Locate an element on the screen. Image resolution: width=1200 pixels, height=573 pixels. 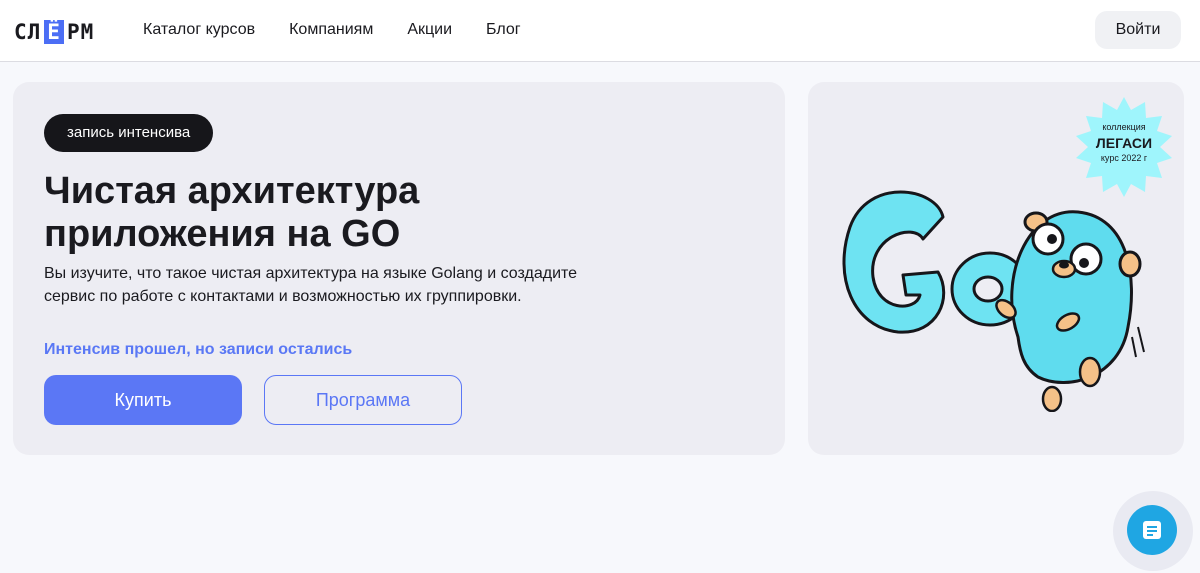
course-title: Чистая архитектура приложения на GO is located at coordinates (232, 212).